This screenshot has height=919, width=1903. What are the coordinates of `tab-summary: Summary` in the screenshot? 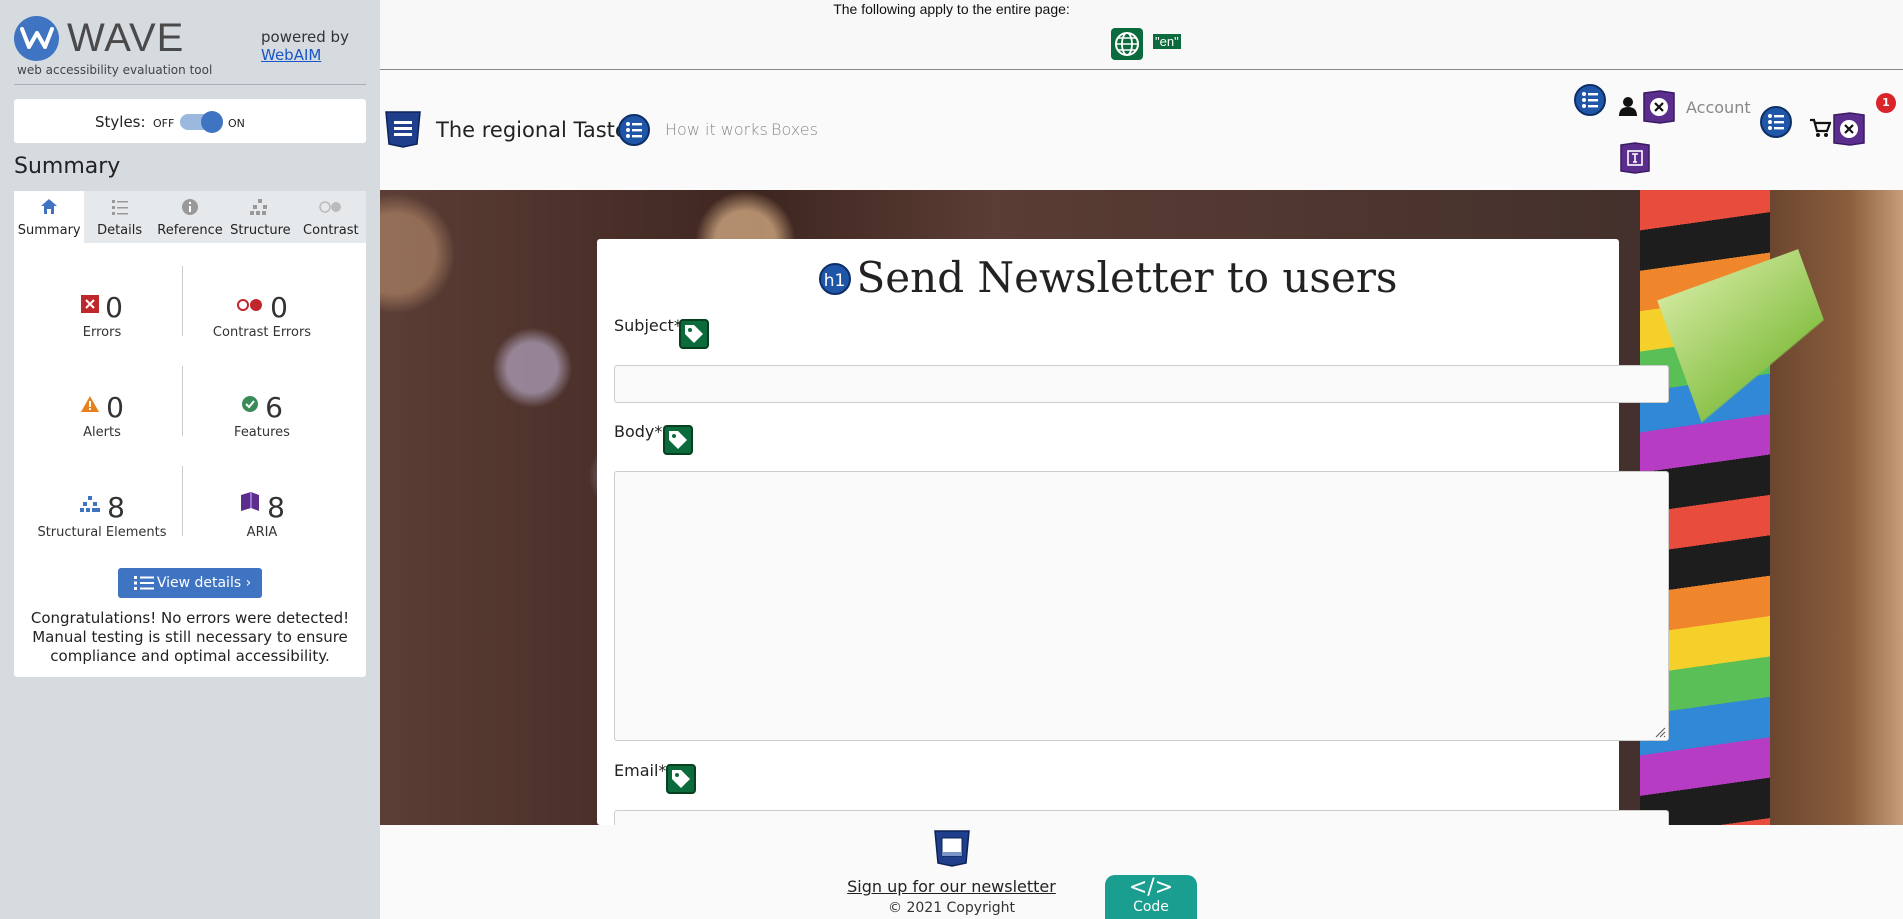 It's located at (49, 217).